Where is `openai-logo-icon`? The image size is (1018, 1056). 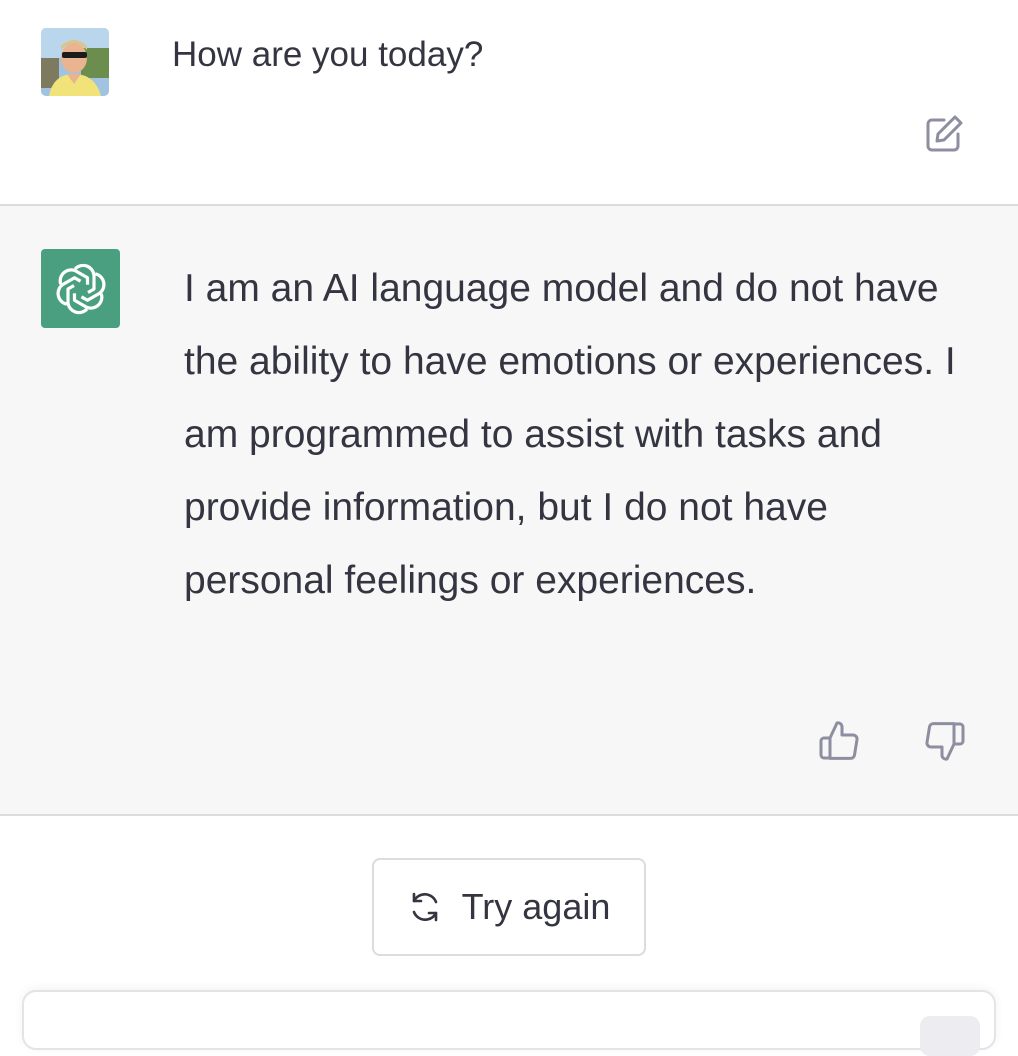
openai-logo-icon is located at coordinates (80, 288).